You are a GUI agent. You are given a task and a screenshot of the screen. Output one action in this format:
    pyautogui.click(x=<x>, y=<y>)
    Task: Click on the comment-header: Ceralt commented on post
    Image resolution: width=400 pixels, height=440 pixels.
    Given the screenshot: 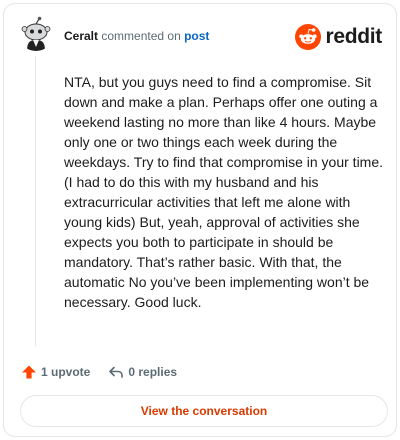 What is the action you would take?
    pyautogui.click(x=136, y=36)
    